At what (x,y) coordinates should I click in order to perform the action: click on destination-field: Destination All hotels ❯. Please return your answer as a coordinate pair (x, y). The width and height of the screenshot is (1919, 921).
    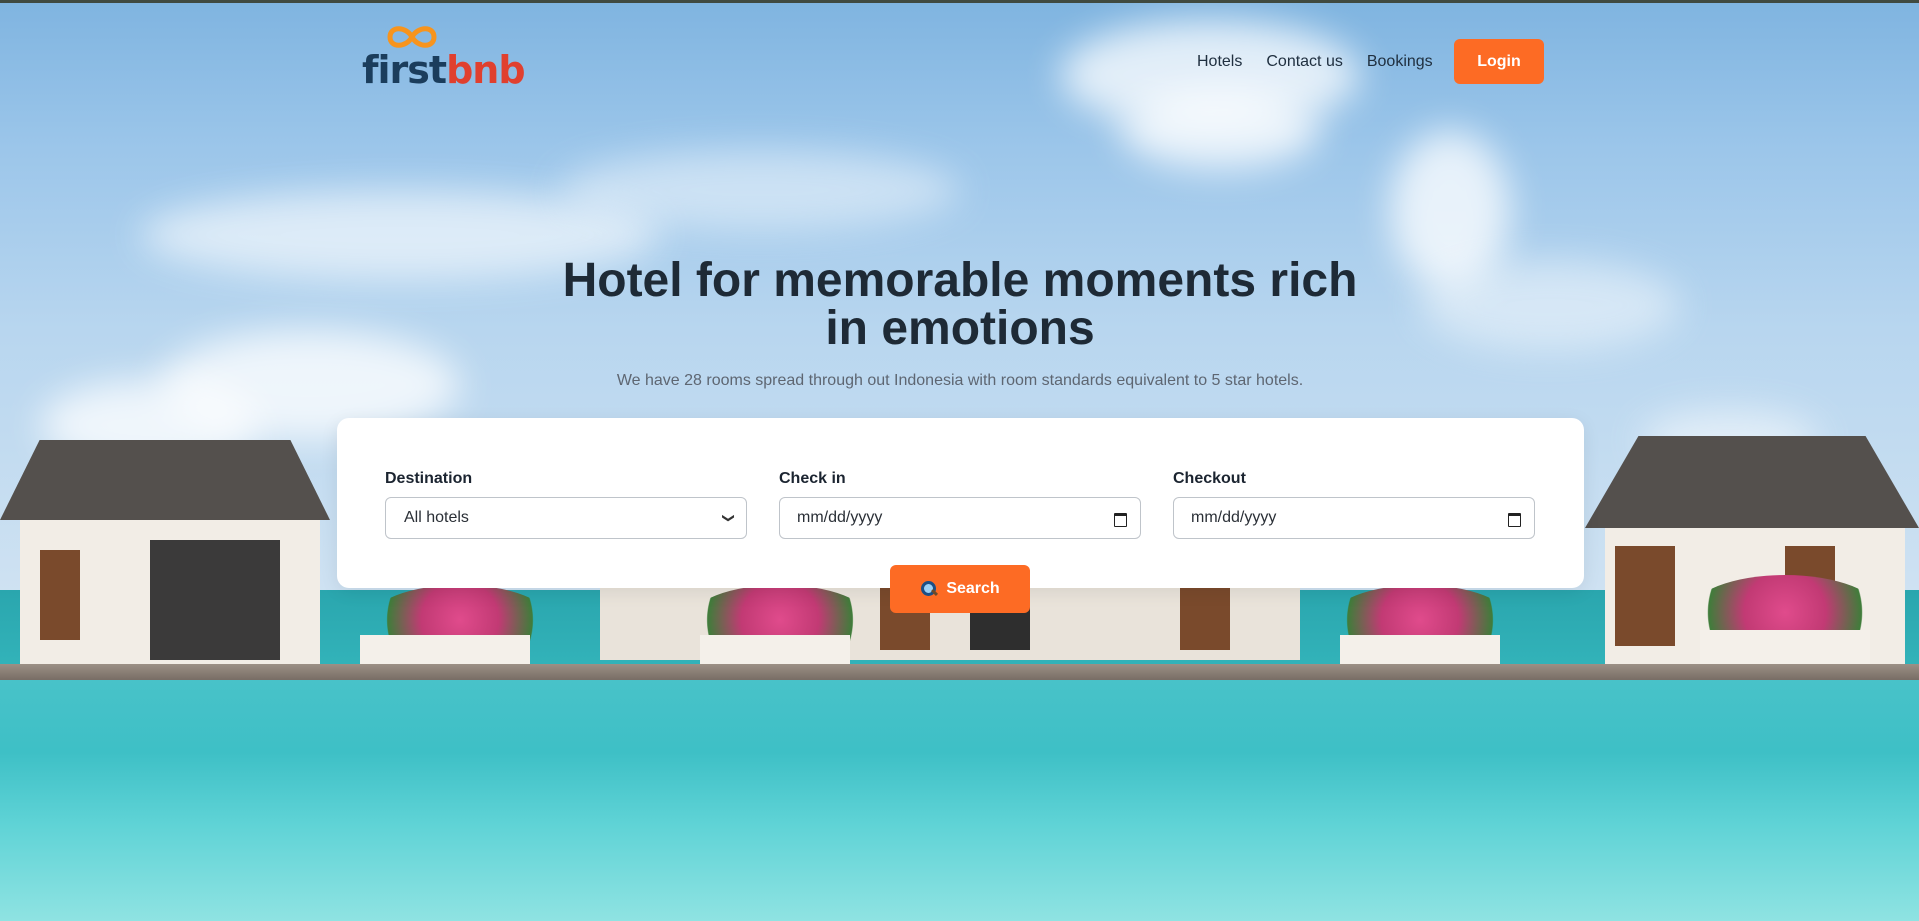
    Looking at the image, I should click on (566, 504).